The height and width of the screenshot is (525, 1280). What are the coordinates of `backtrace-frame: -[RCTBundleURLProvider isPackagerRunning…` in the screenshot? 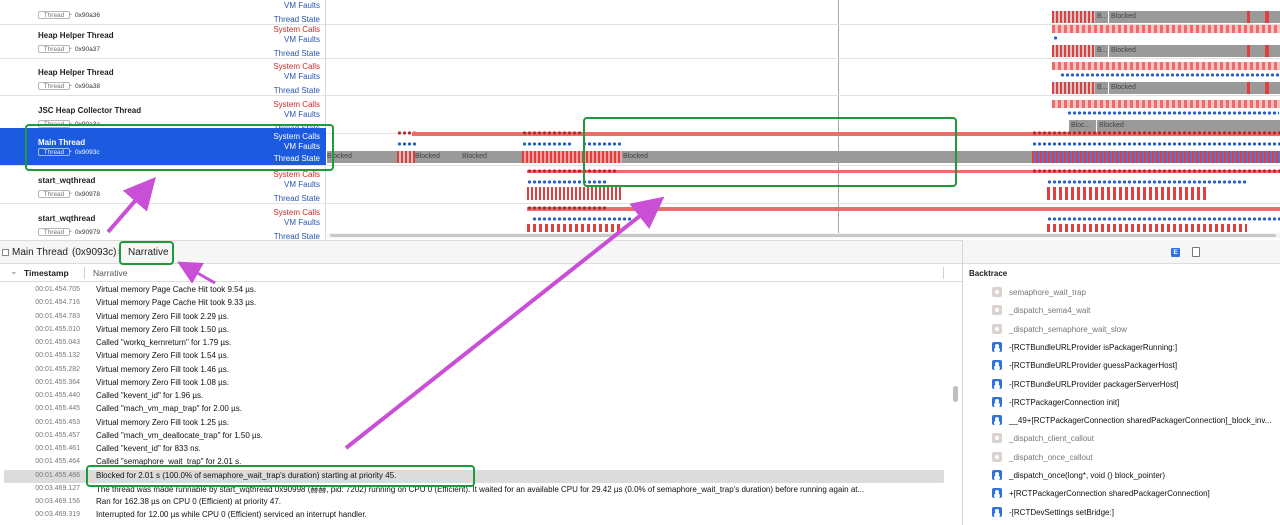 It's located at (1136, 347).